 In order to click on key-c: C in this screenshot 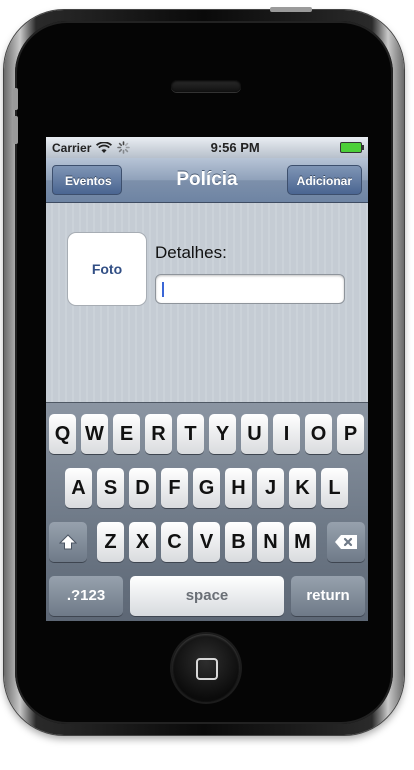, I will do `click(174, 542)`.